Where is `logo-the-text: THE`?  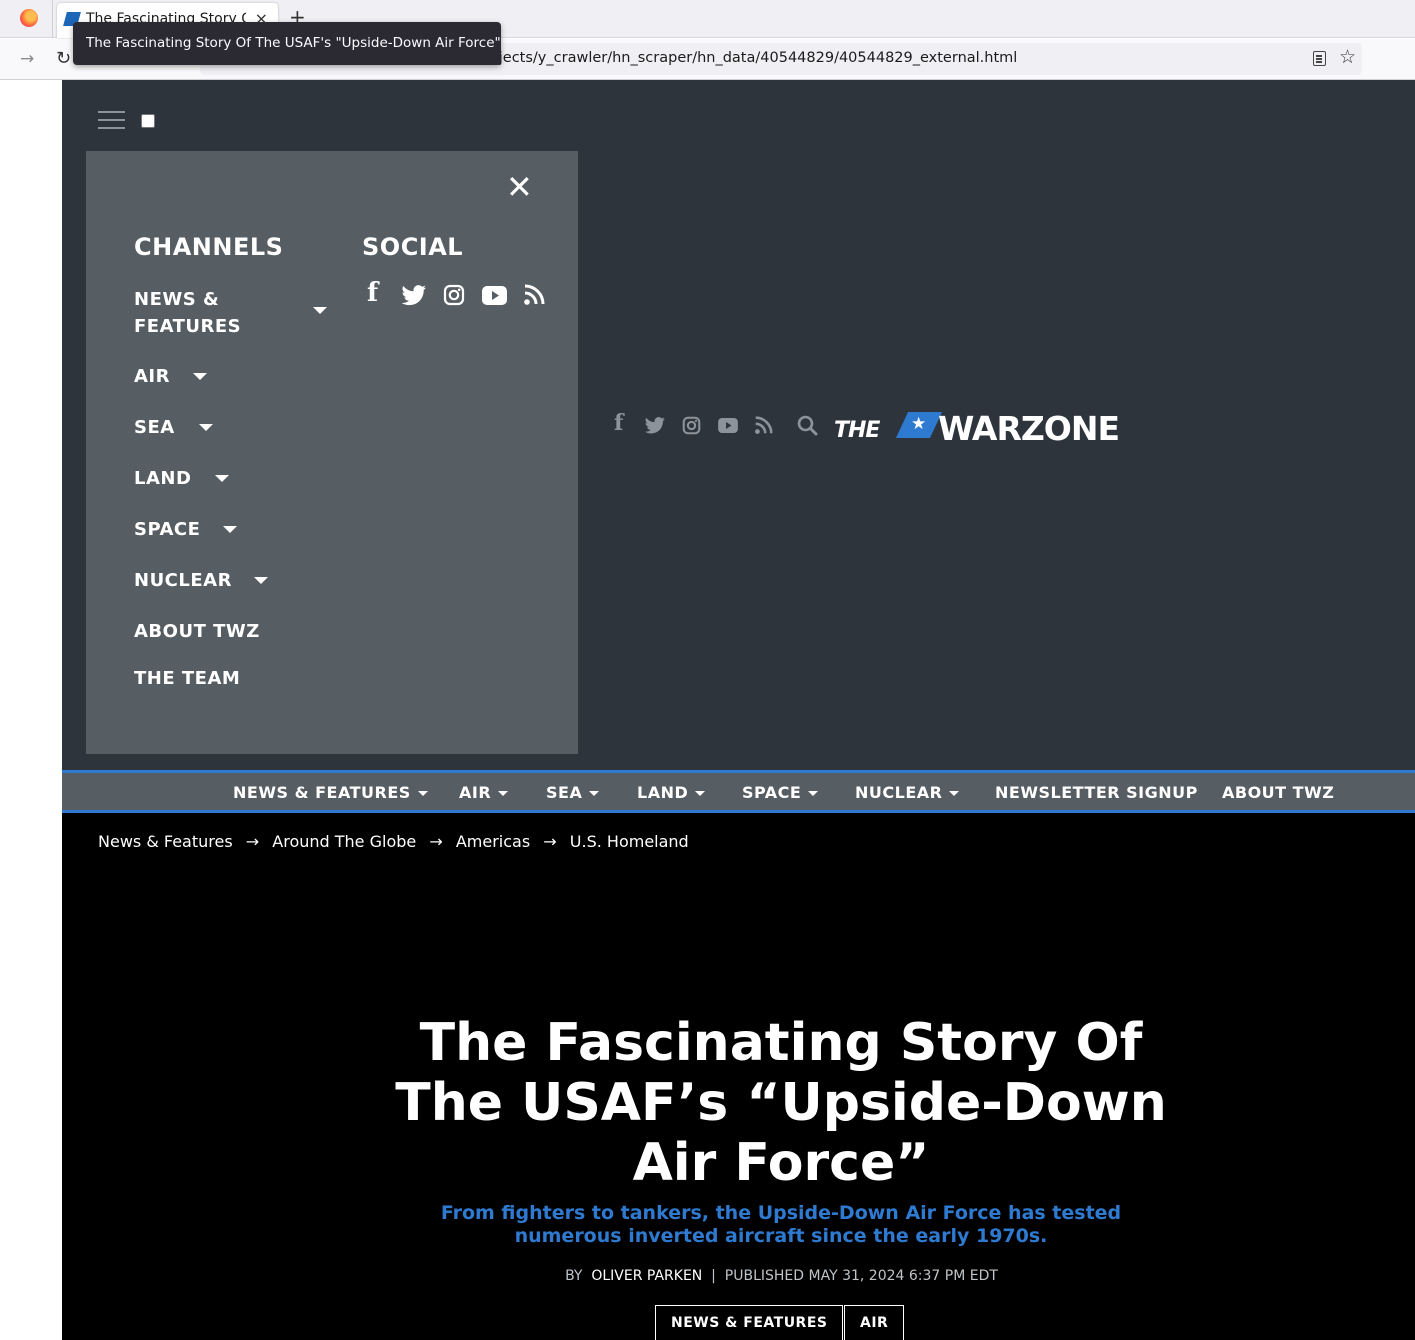
logo-the-text: THE is located at coordinates (857, 430).